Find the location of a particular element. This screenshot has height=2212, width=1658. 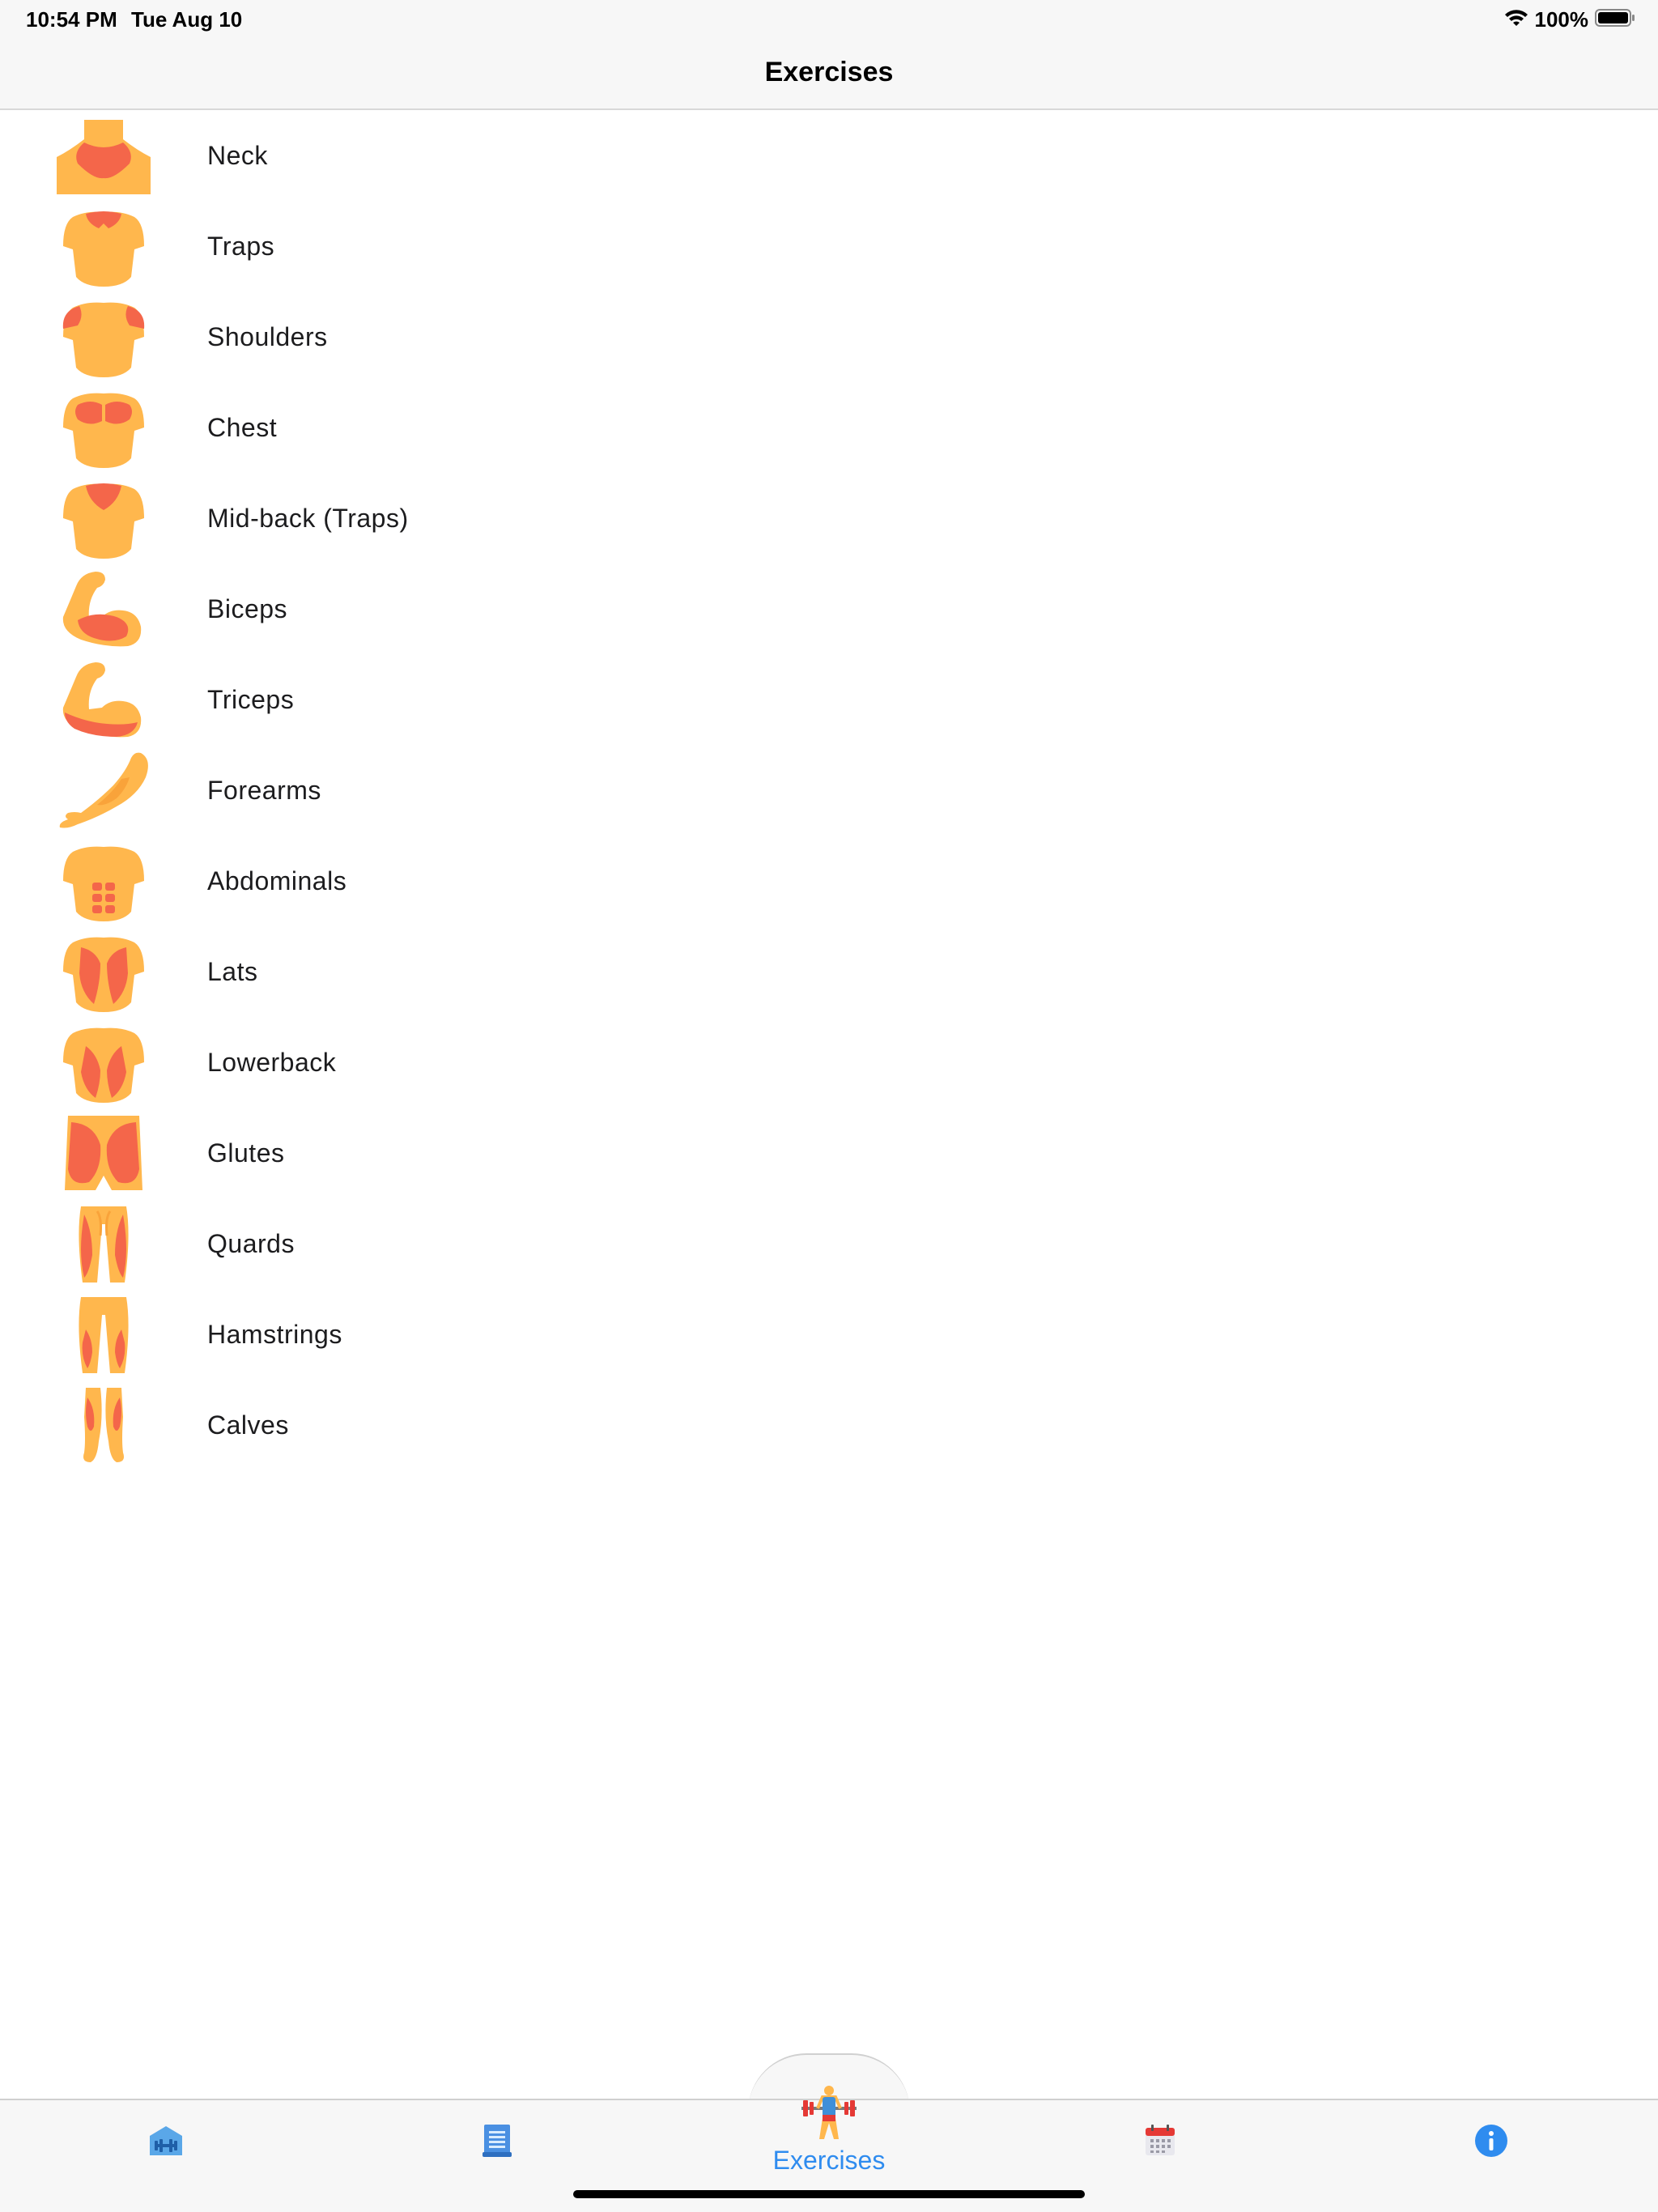

biceps-icon is located at coordinates (104, 609).